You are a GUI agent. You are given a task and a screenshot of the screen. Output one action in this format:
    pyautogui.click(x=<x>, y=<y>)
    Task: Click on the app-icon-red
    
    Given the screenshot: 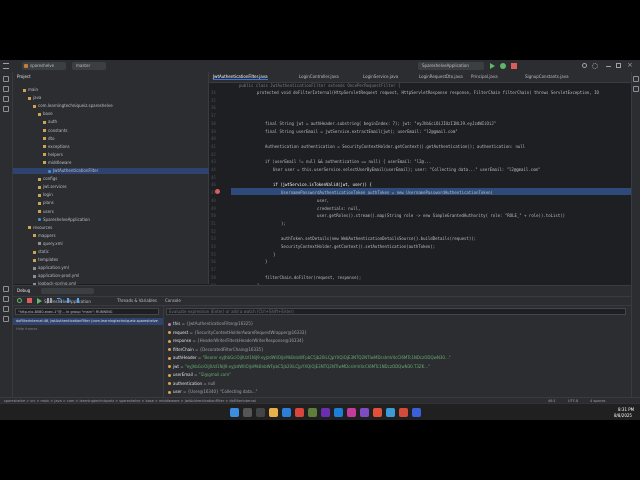 What is the action you would take?
    pyautogui.click(x=403, y=412)
    